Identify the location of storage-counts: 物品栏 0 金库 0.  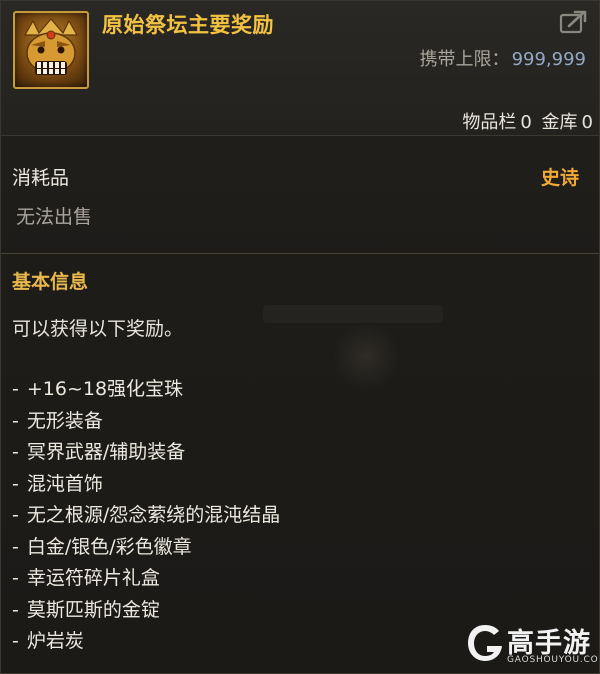
(525, 121).